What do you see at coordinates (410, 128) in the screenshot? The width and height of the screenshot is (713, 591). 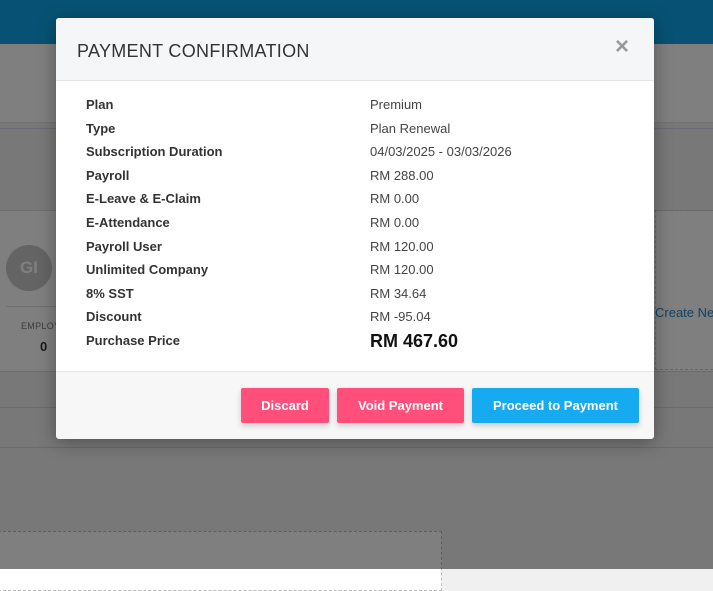 I see `row-value: Plan Renewal` at bounding box center [410, 128].